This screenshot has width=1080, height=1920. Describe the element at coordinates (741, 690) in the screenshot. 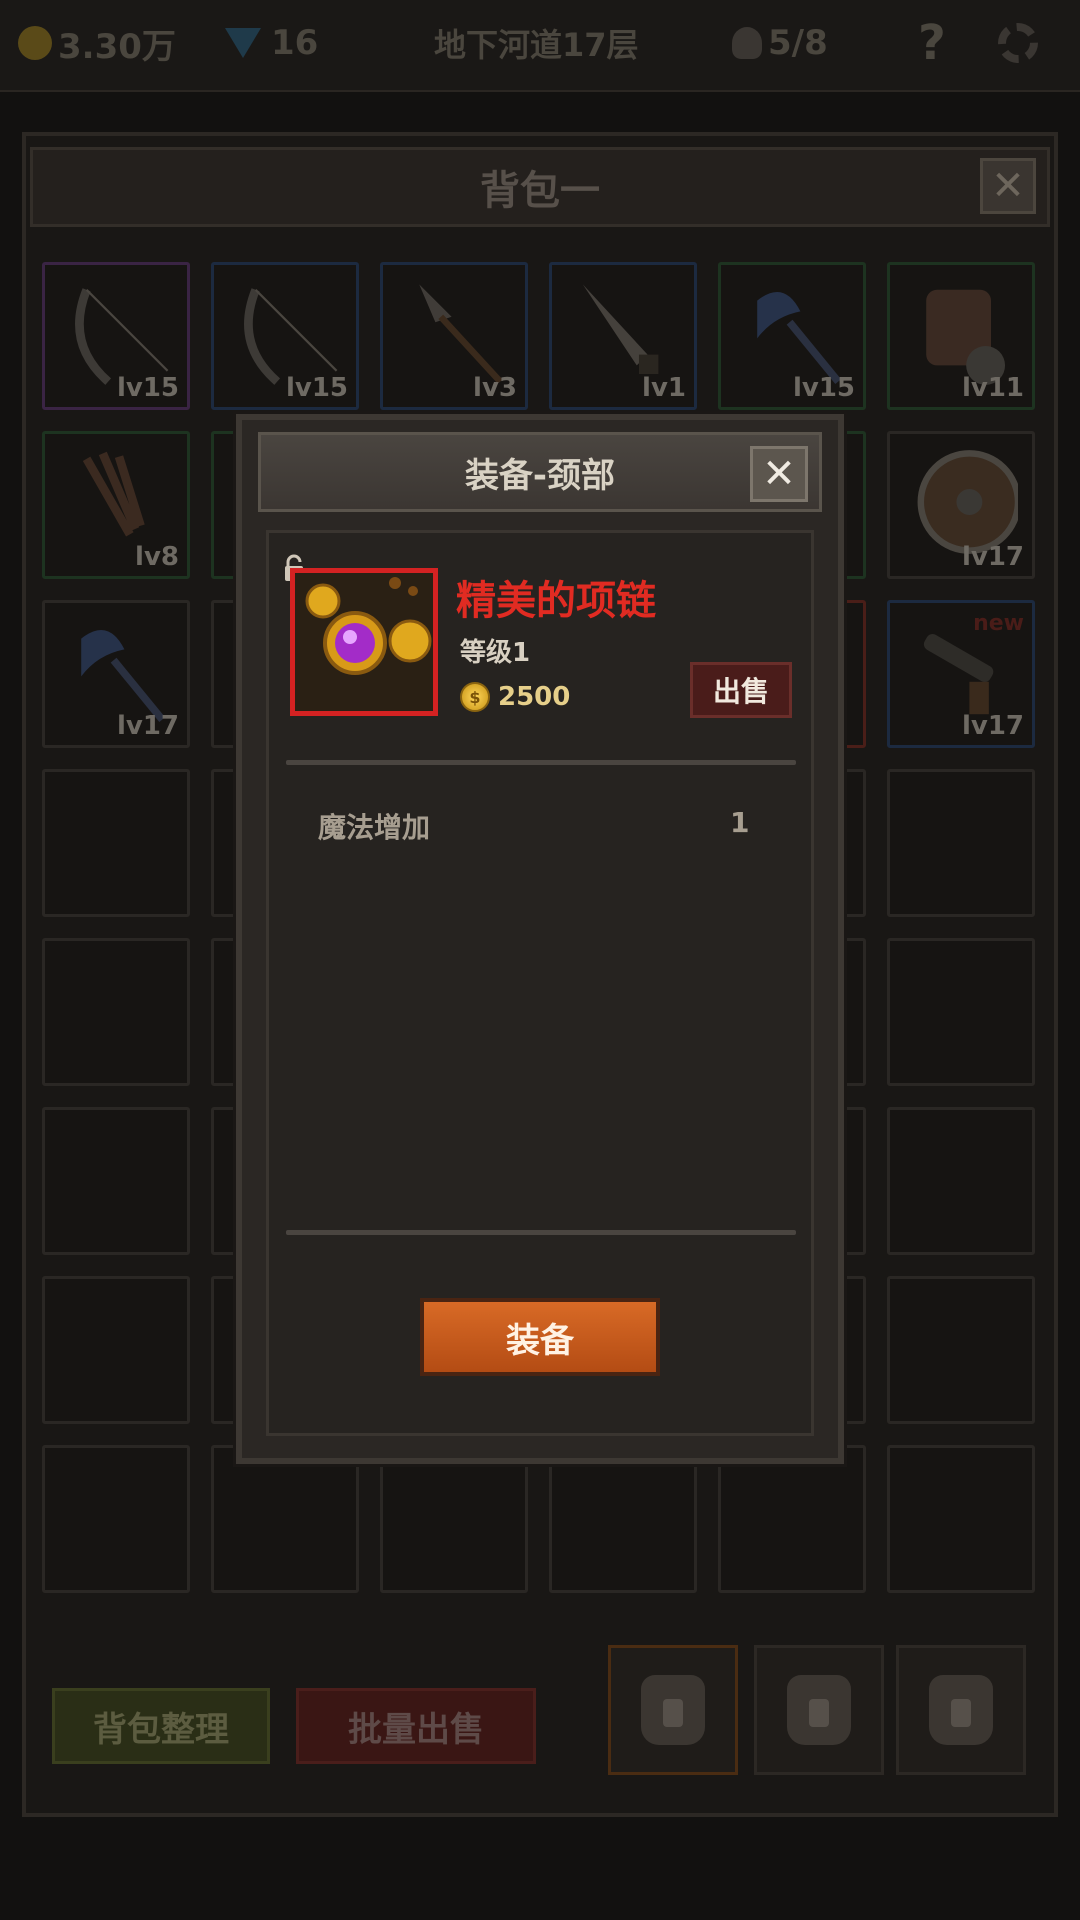

I see `sell-button: 出售` at that location.